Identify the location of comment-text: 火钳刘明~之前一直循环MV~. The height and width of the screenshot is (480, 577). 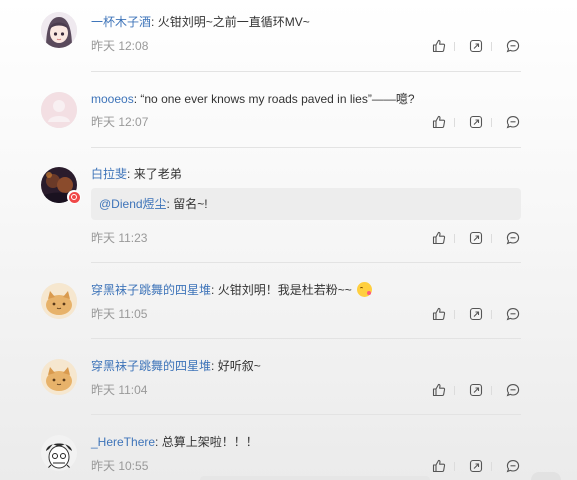
(233, 22).